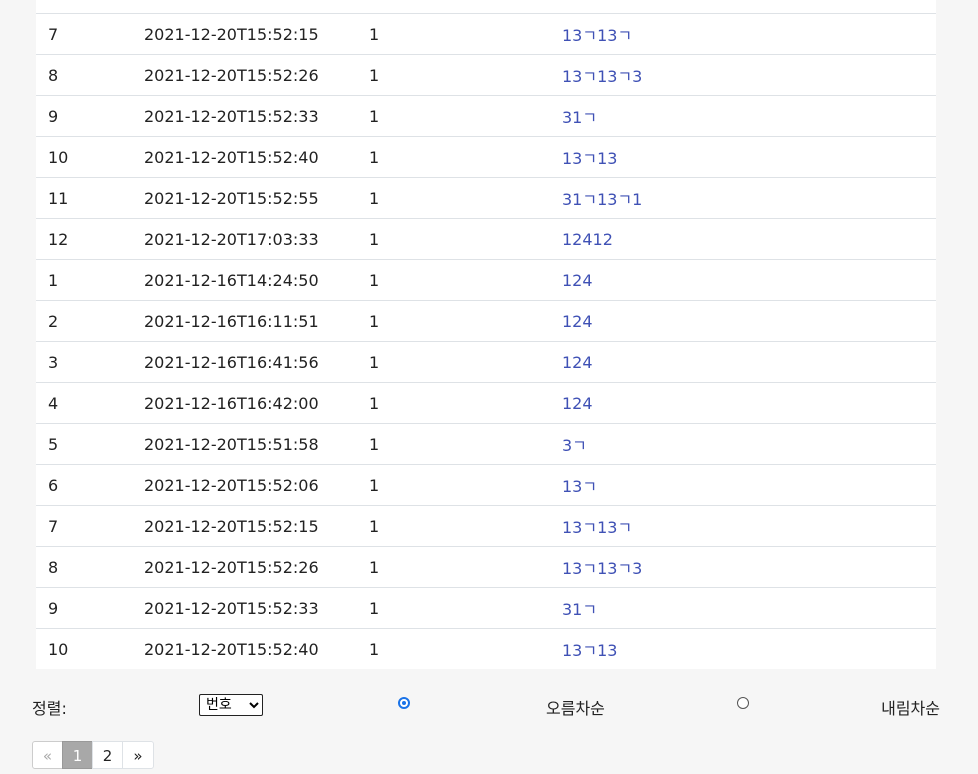 The width and height of the screenshot is (978, 774). I want to click on cell-date: 2021-12-20T15:51:58, so click(231, 444).